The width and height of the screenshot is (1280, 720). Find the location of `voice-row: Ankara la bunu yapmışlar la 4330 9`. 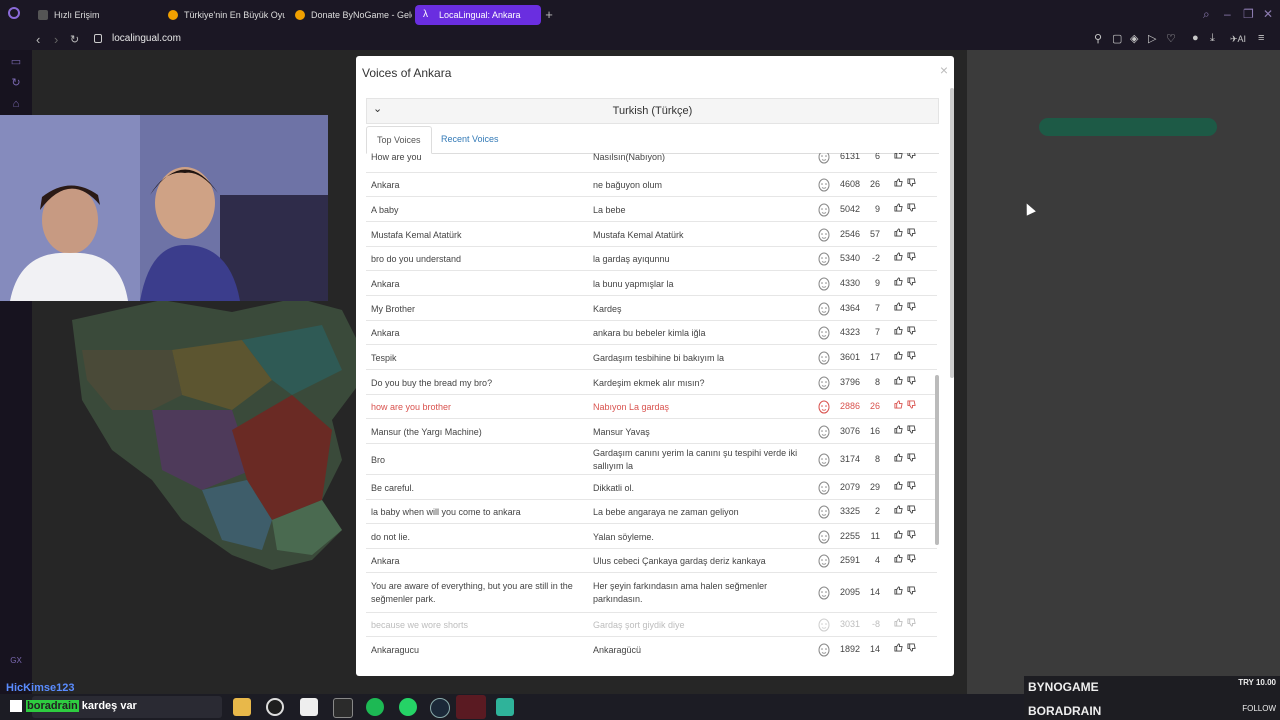

voice-row: Ankara la bunu yapmışlar la 4330 9 is located at coordinates (651, 282).